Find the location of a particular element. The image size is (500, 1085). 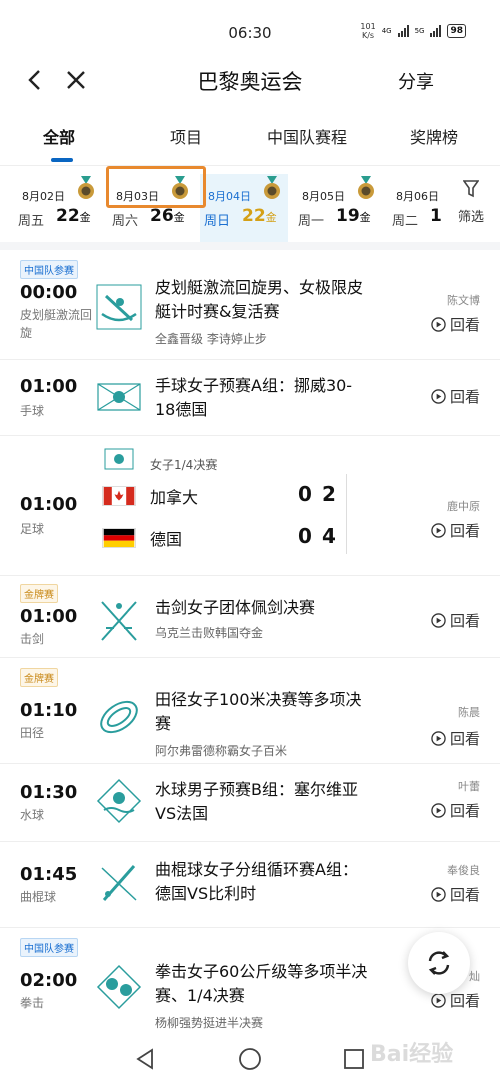

event-row: 金牌赛 01:00 击剑 击剑女子团体佩剑决赛 乌克兰击败韩国夺金 回看 is located at coordinates (250, 617).